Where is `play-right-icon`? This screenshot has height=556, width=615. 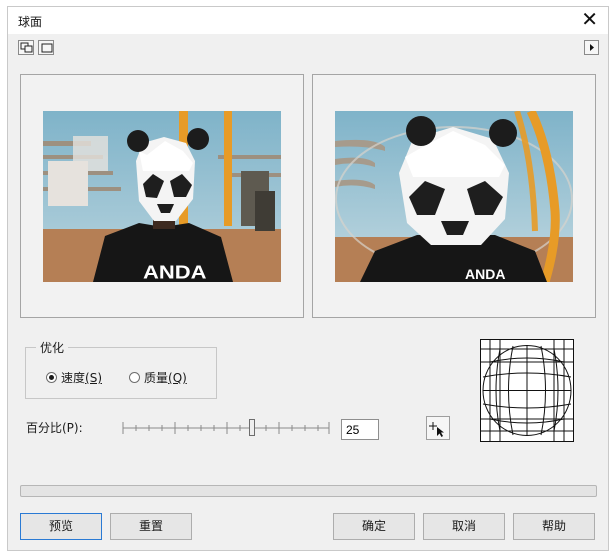
play-right-icon is located at coordinates (592, 47).